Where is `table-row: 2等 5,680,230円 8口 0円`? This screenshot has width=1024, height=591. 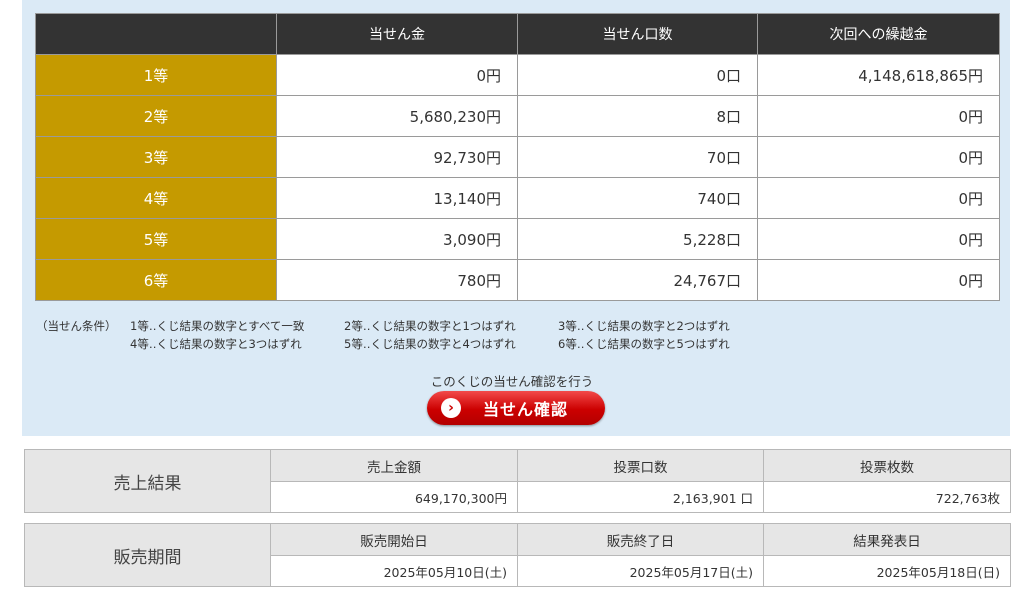 table-row: 2等 5,680,230円 8口 0円 is located at coordinates (517, 116).